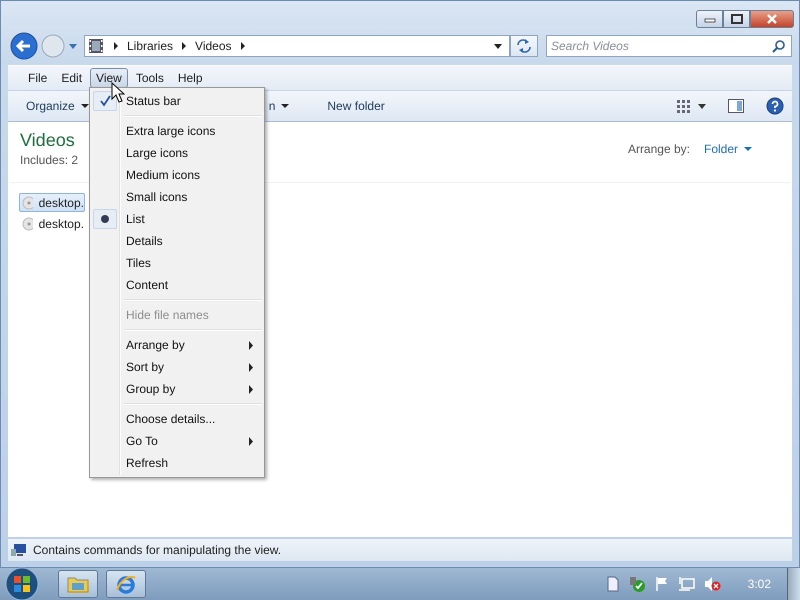  What do you see at coordinates (713, 584) in the screenshot?
I see `speaker-muted-icon` at bounding box center [713, 584].